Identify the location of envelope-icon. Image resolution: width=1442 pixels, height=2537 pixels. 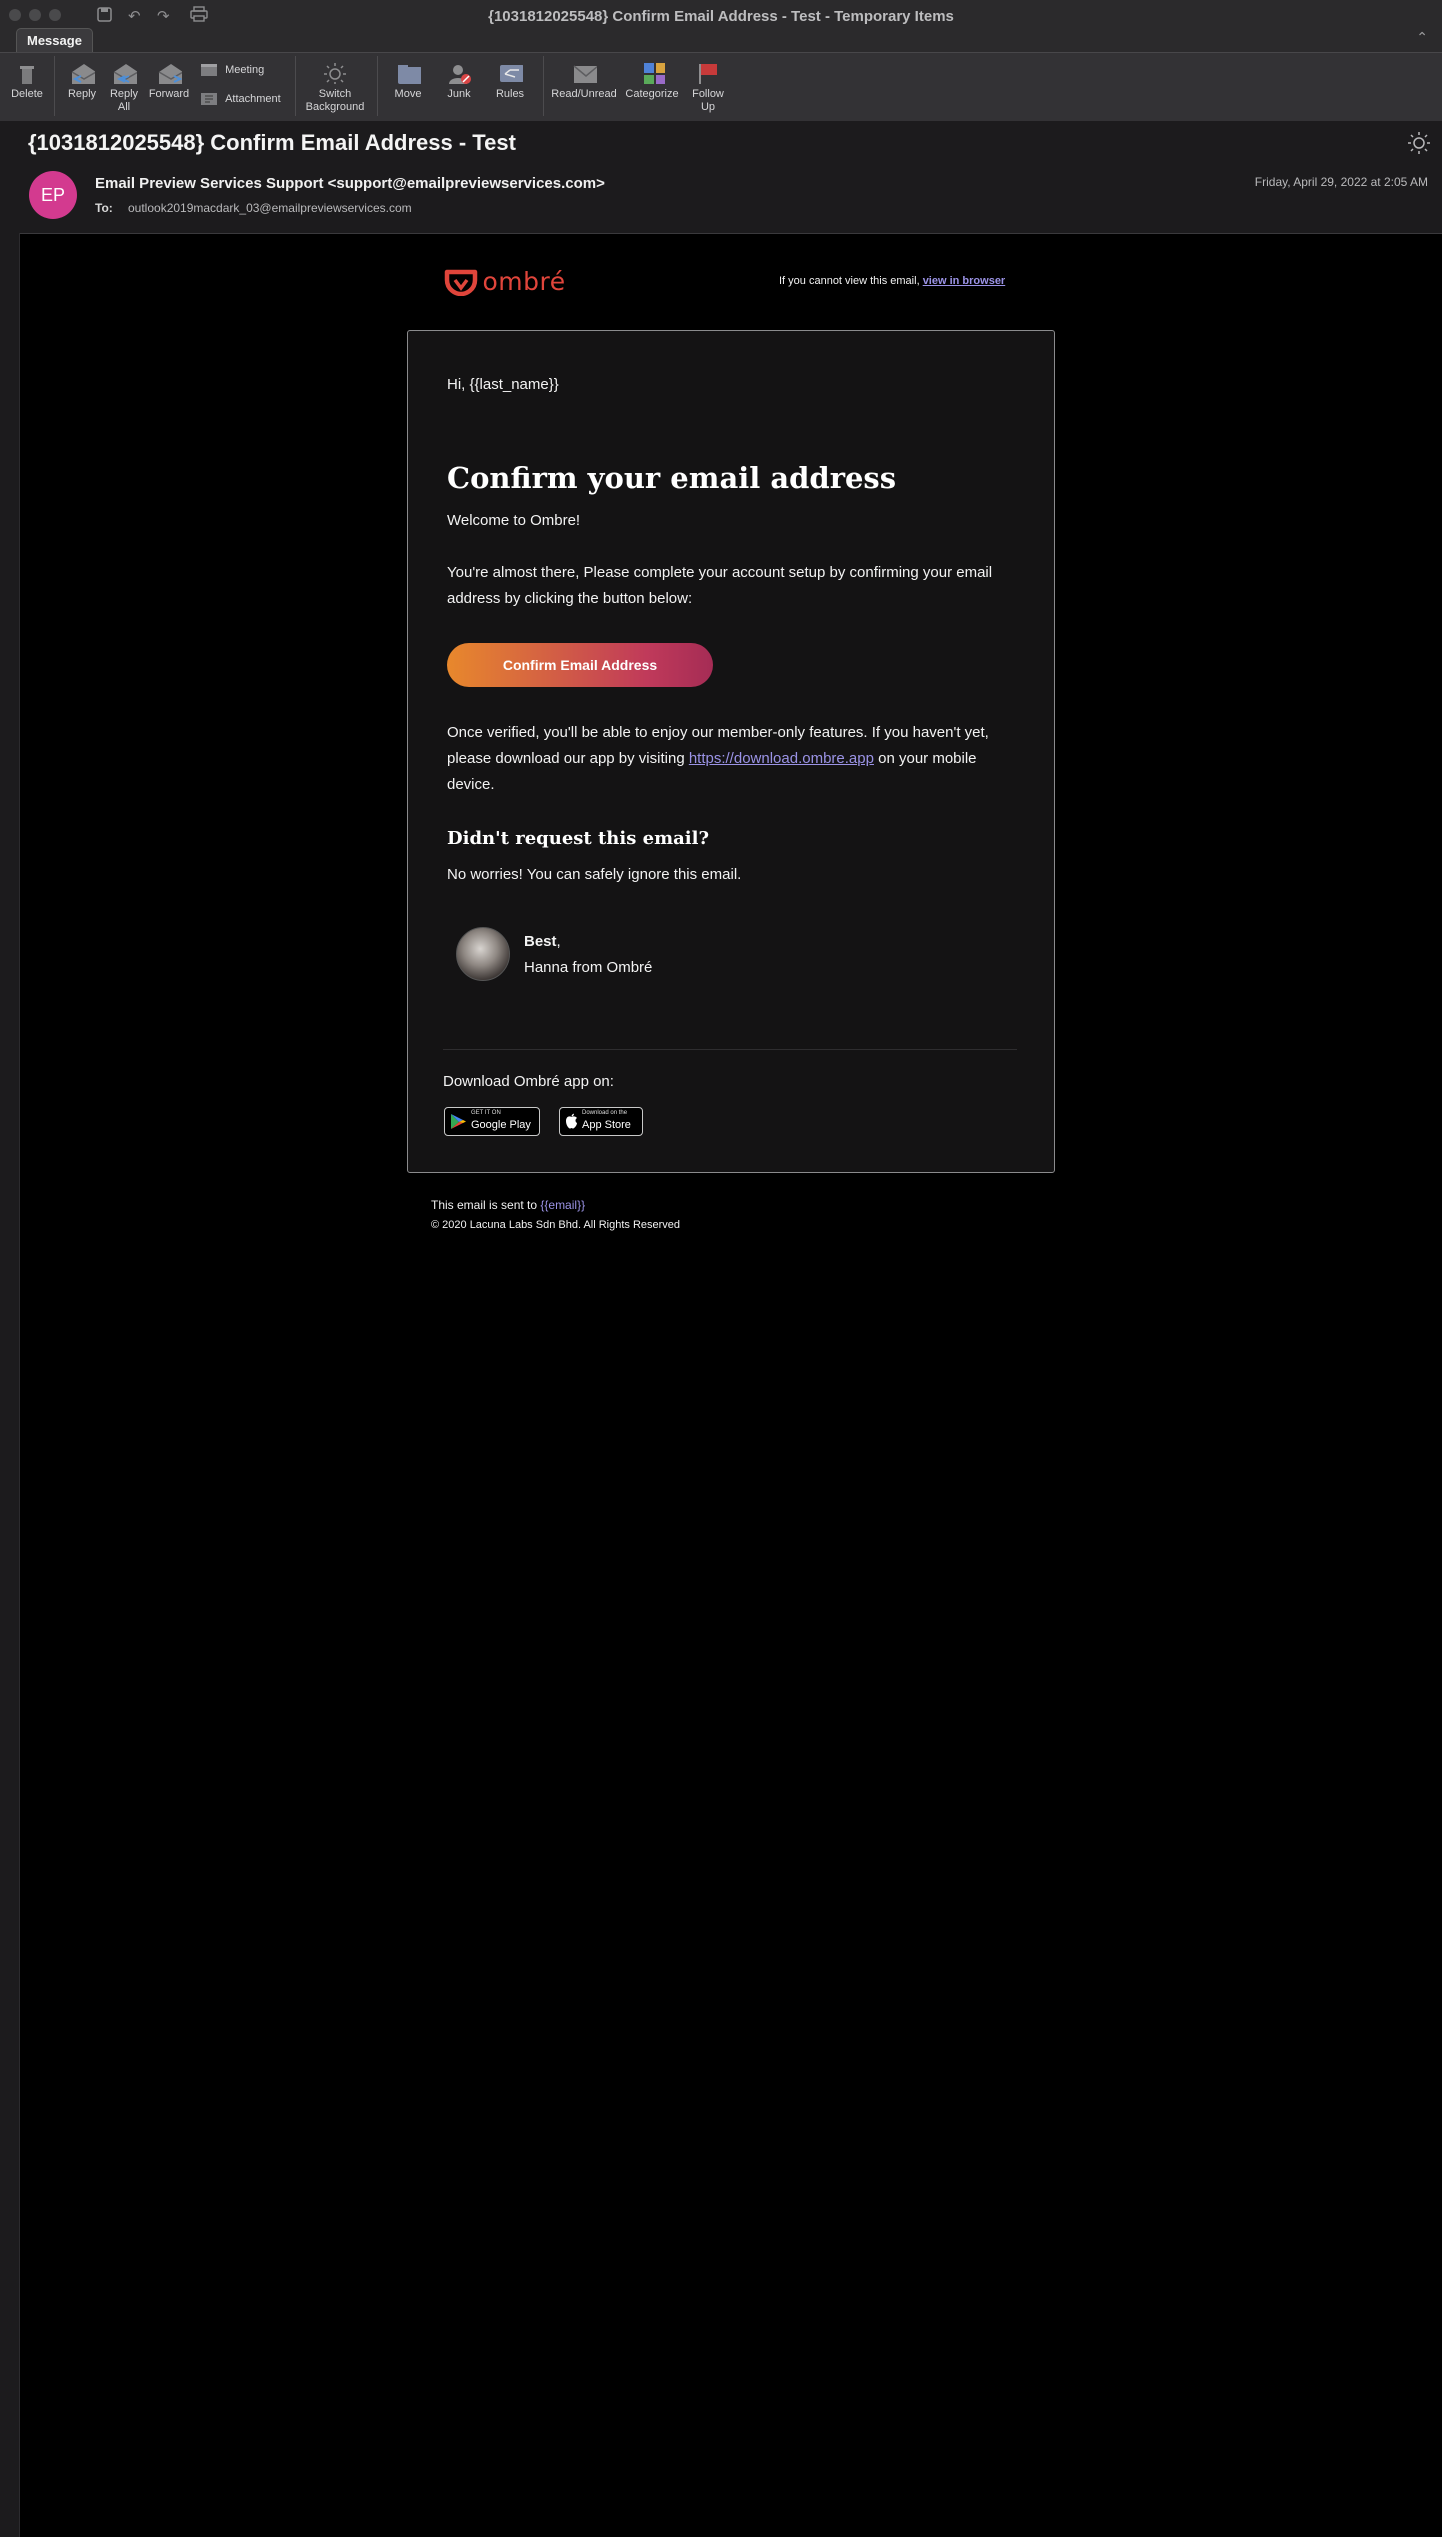
(585, 74).